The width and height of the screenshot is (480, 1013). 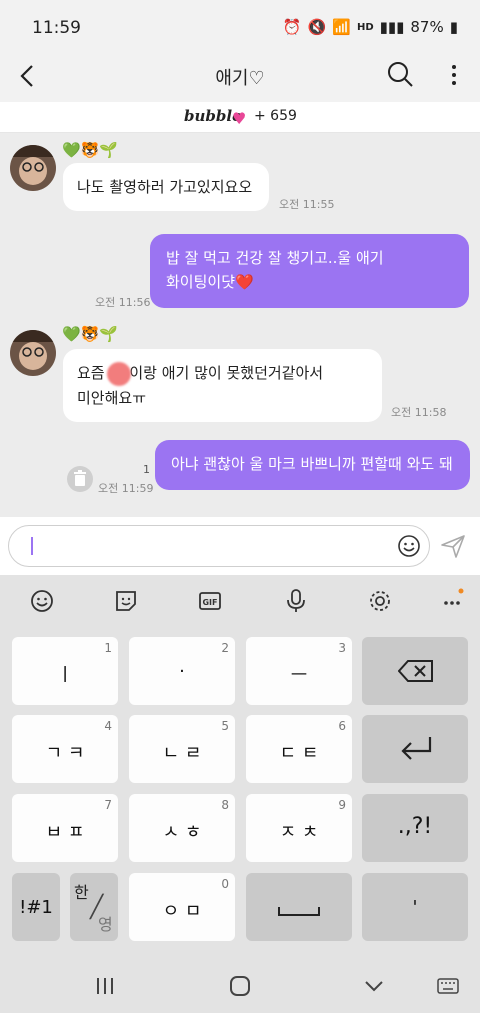 I want to click on keyboard-settings-button, so click(x=380, y=601).